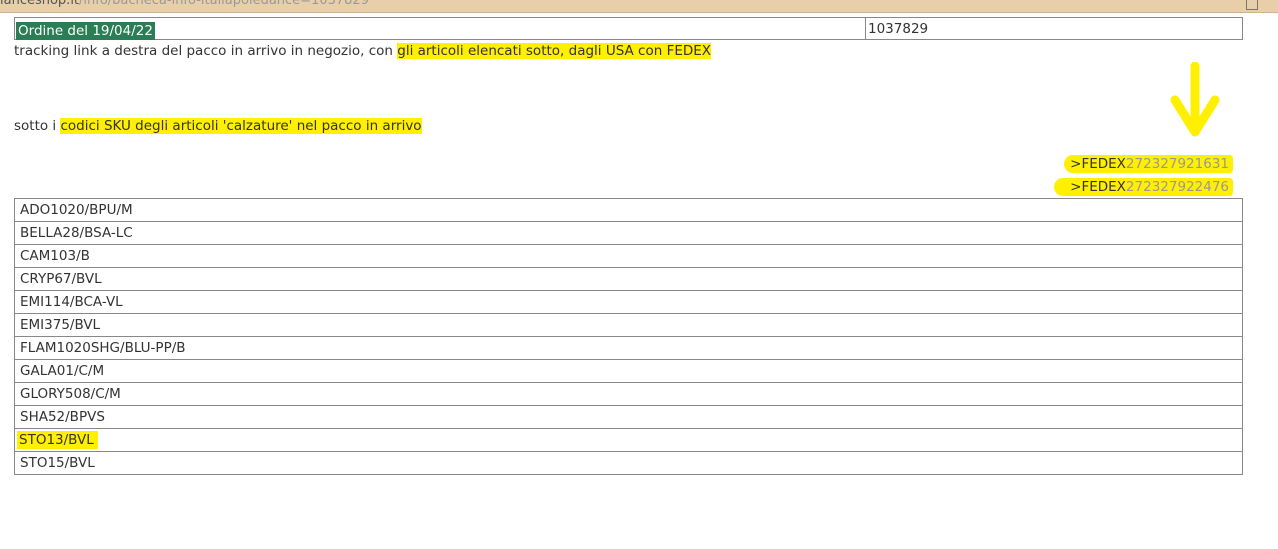  I want to click on sku-cell: GLORY508/C/M, so click(628, 394).